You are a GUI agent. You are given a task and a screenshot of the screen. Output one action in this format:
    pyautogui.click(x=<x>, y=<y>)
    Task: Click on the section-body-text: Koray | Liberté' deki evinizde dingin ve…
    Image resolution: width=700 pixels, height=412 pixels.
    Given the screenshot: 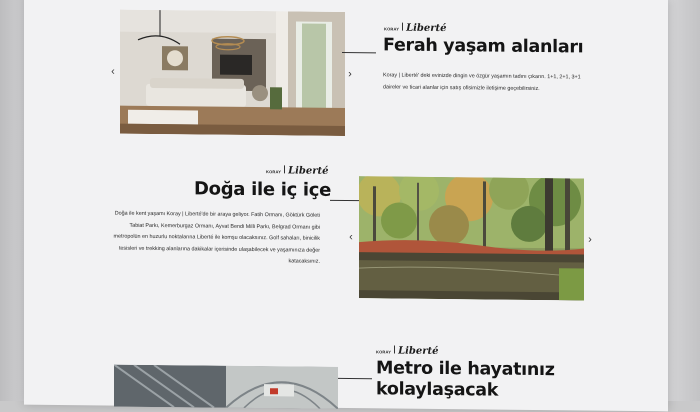 What is the action you would take?
    pyautogui.click(x=482, y=82)
    